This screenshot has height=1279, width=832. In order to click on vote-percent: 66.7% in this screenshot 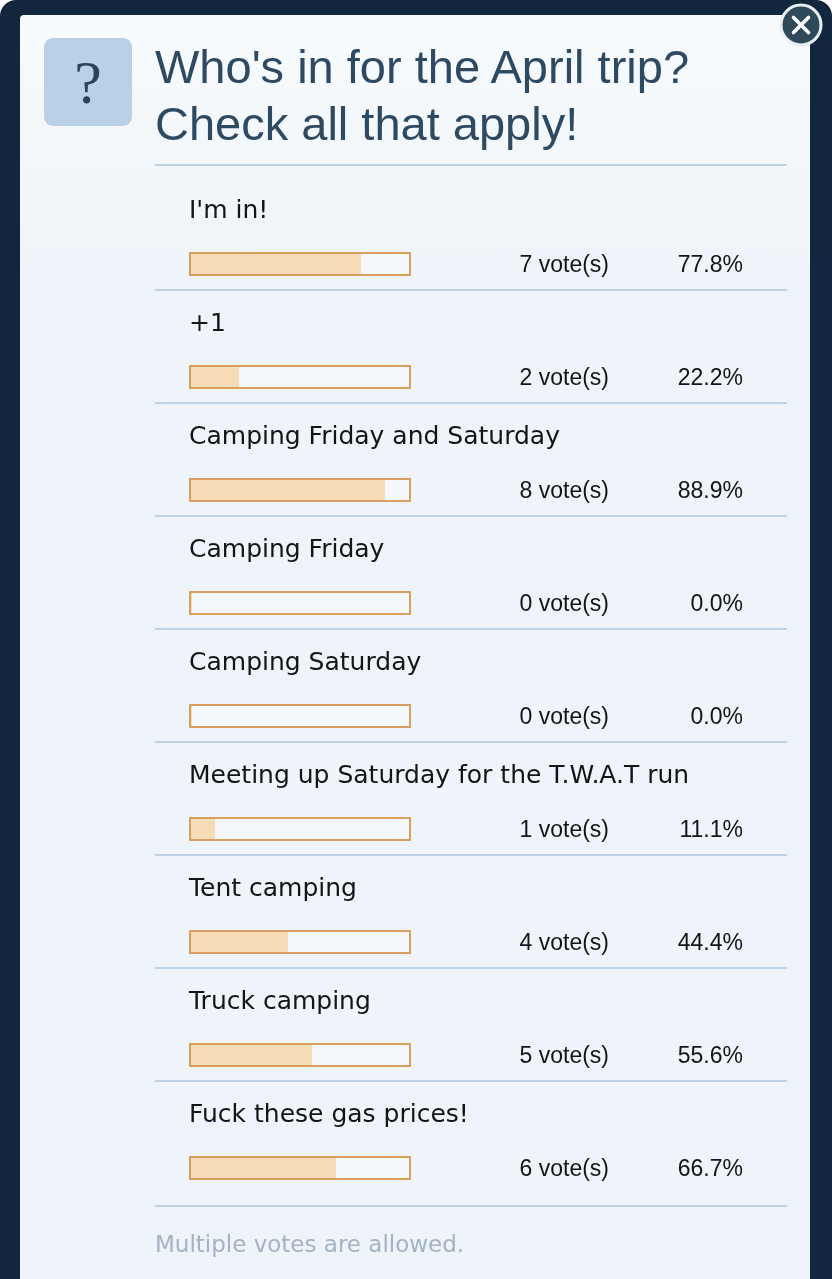, I will do `click(709, 1168)`.